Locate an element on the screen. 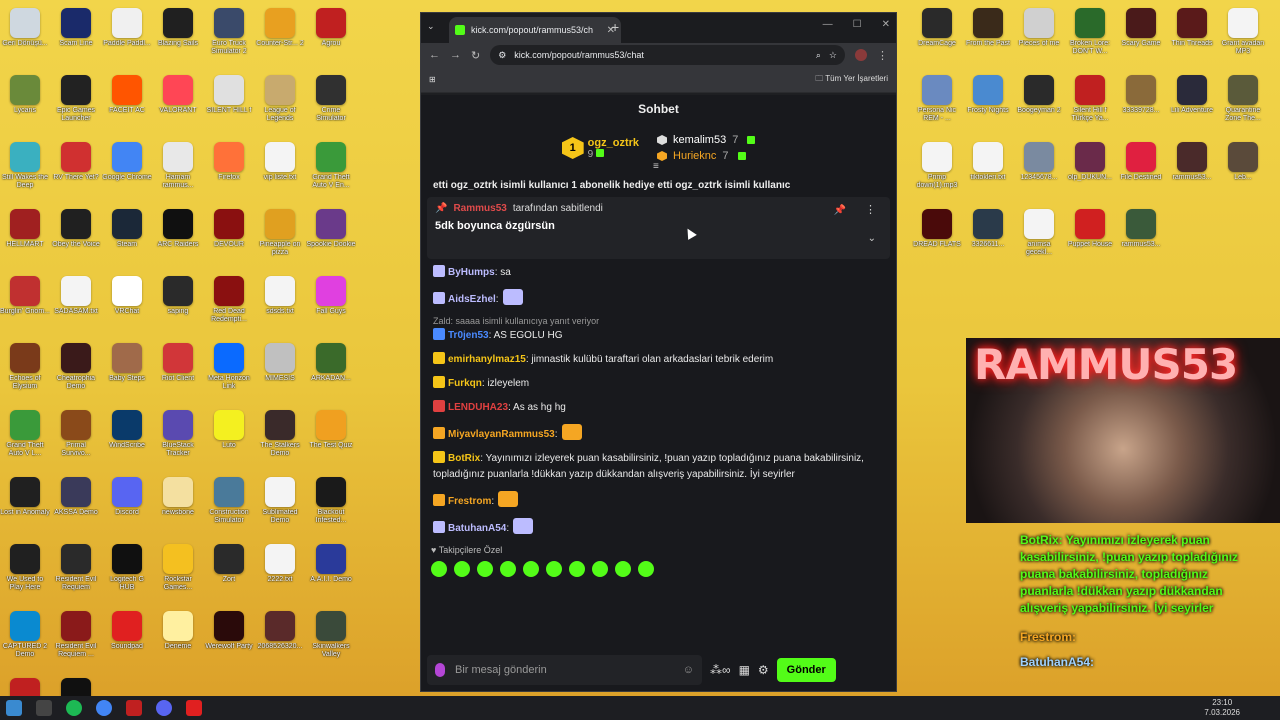  desktop-shortcut: Primp down(1).mp3 is located at coordinates (937, 171).